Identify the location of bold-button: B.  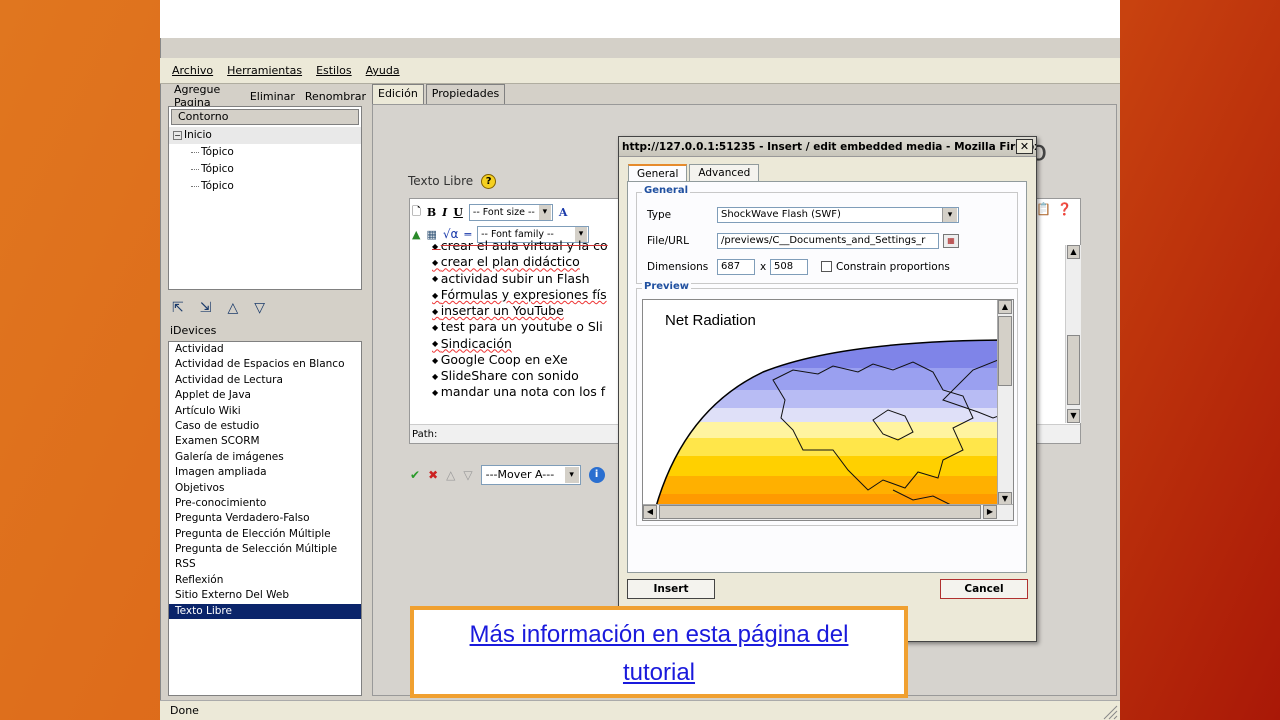
(431, 212).